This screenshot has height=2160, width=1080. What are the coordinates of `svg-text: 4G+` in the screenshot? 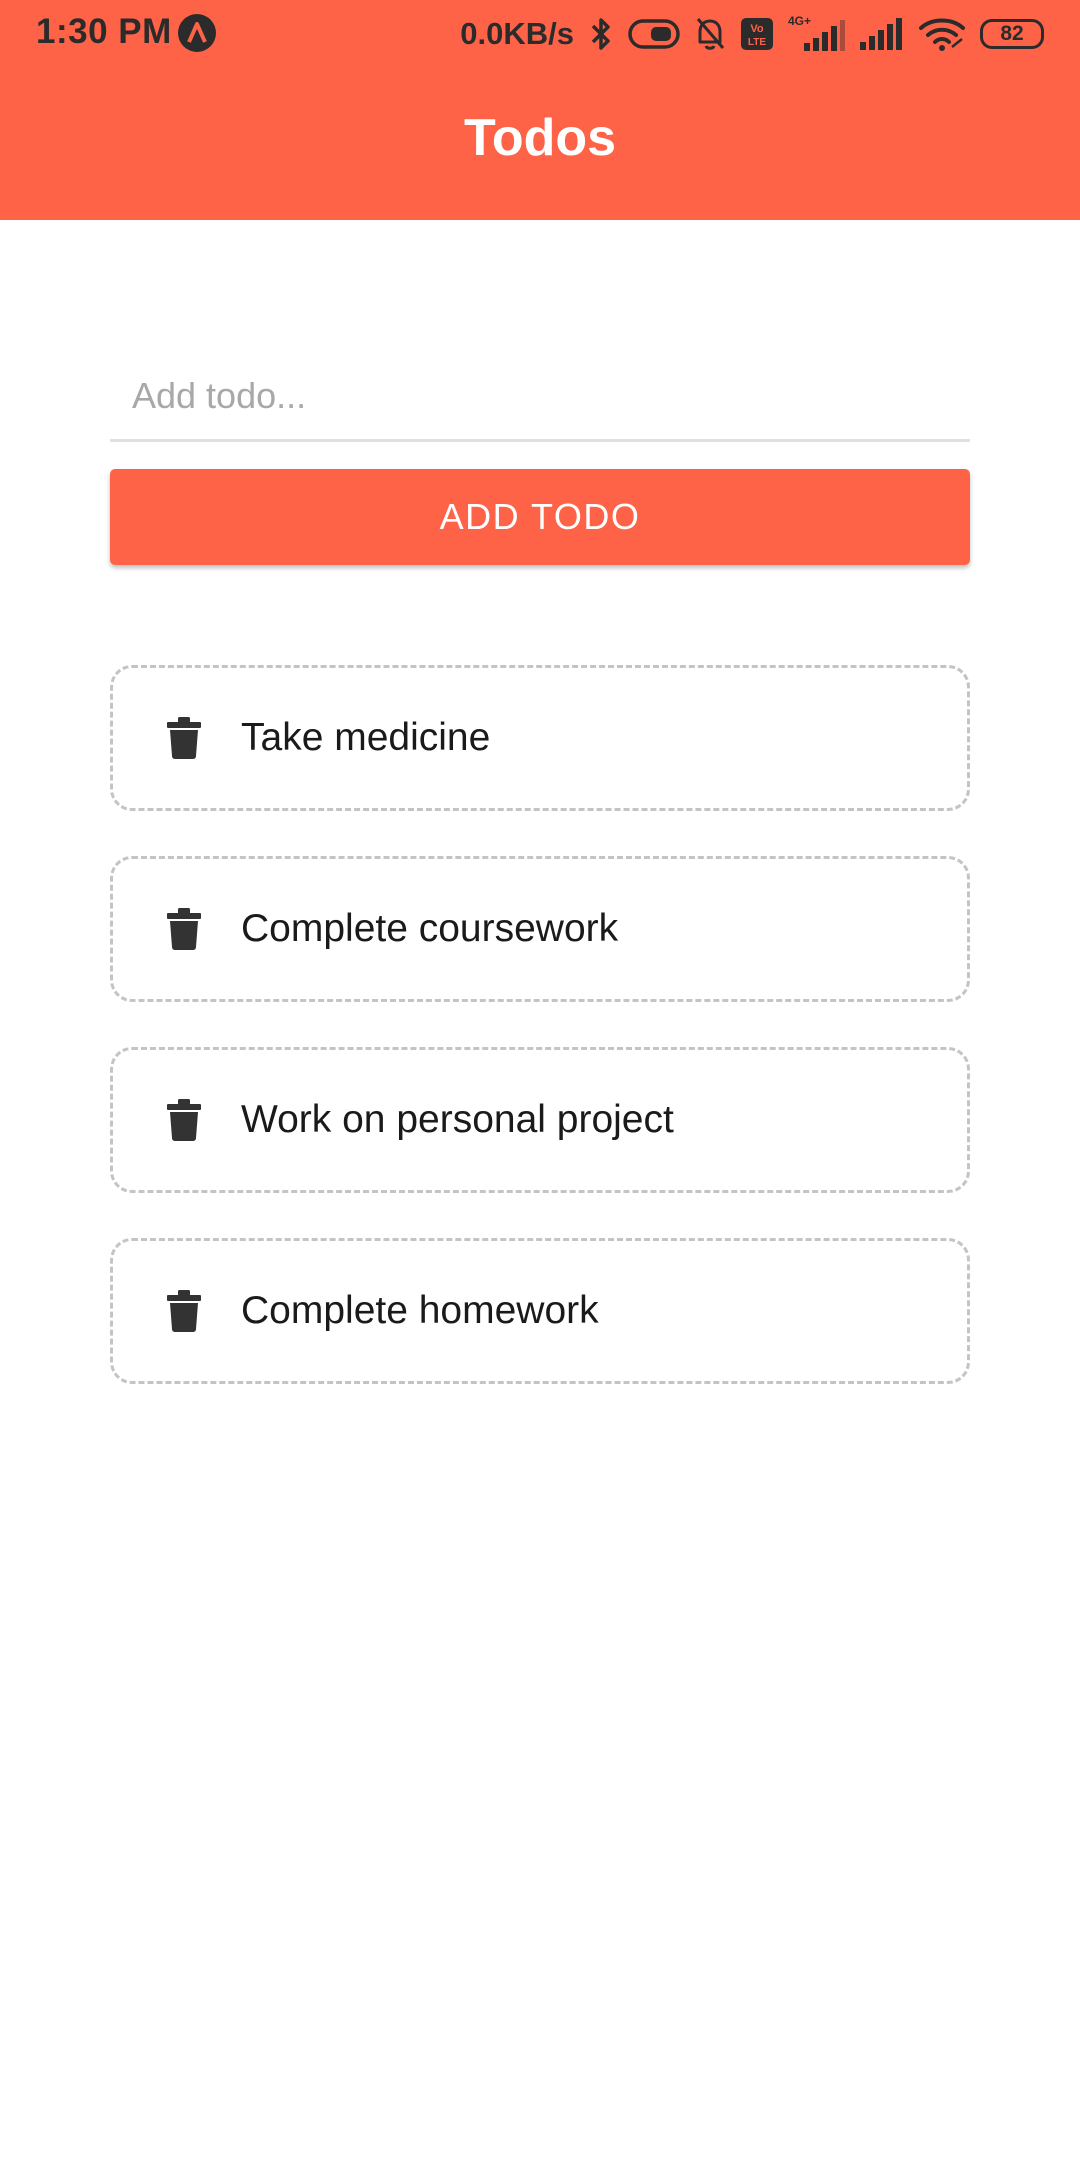 It's located at (799, 21).